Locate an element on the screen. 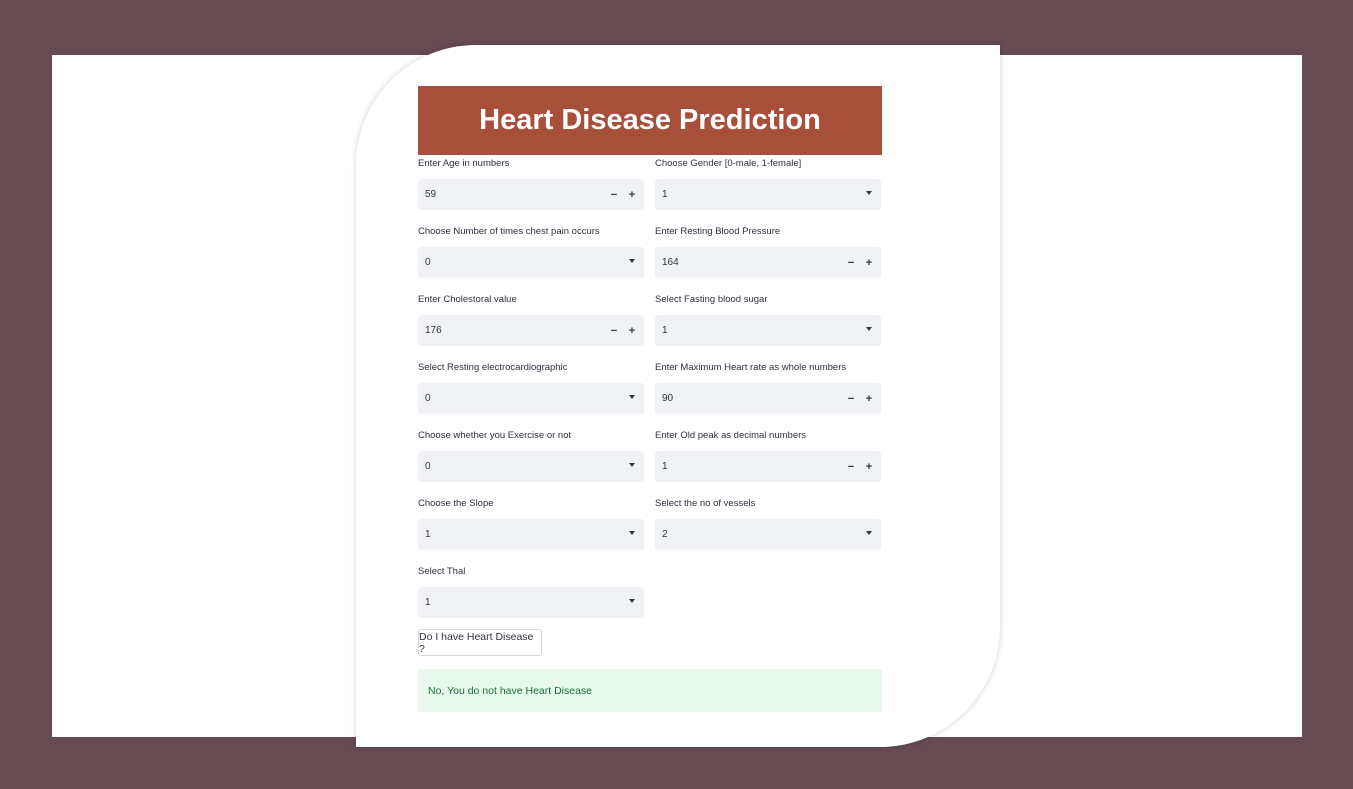 This screenshot has height=789, width=1353. result-text: No, You do not have Heart Disease is located at coordinates (510, 690).